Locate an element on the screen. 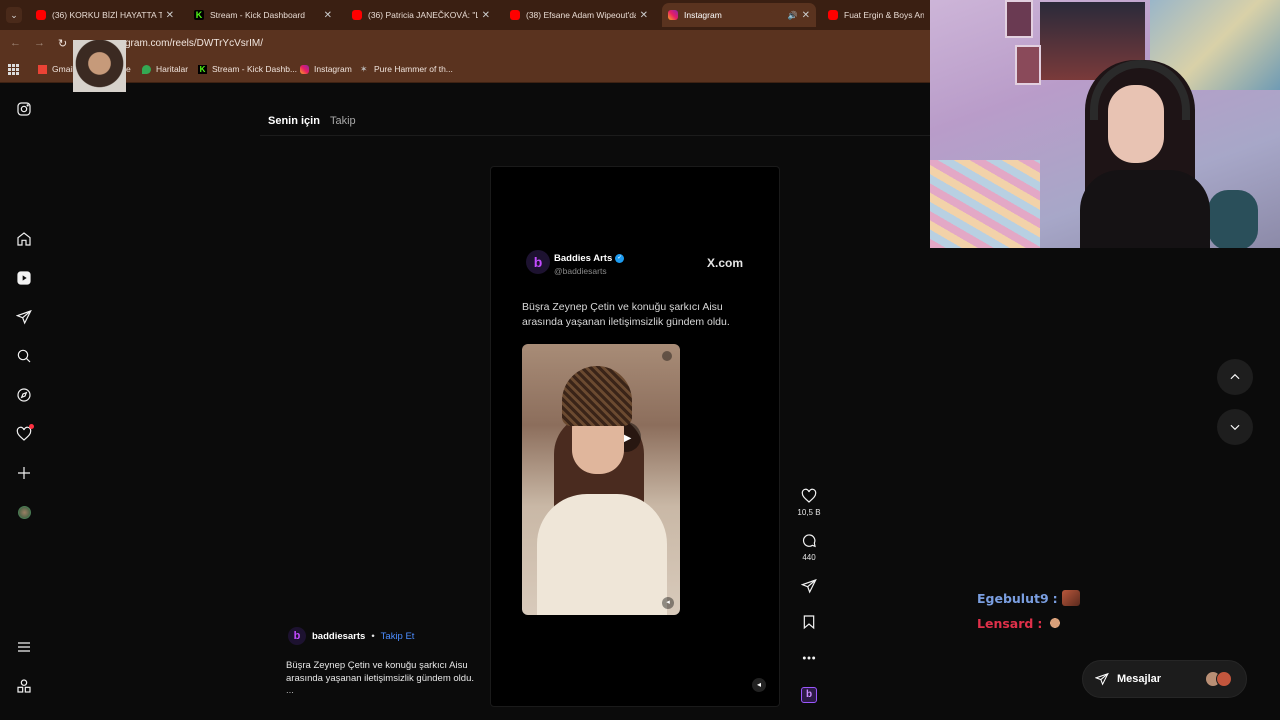  reels-icon is located at coordinates (24, 278).